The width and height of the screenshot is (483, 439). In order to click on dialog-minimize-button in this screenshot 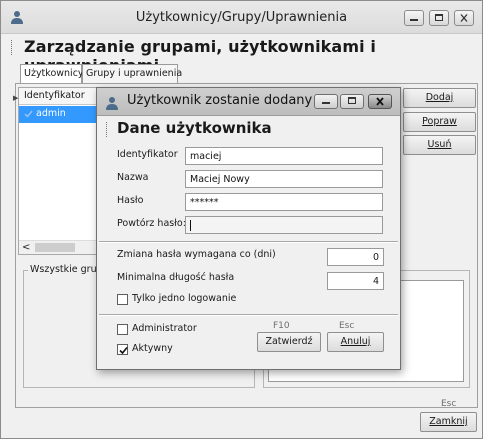, I will do `click(326, 101)`.